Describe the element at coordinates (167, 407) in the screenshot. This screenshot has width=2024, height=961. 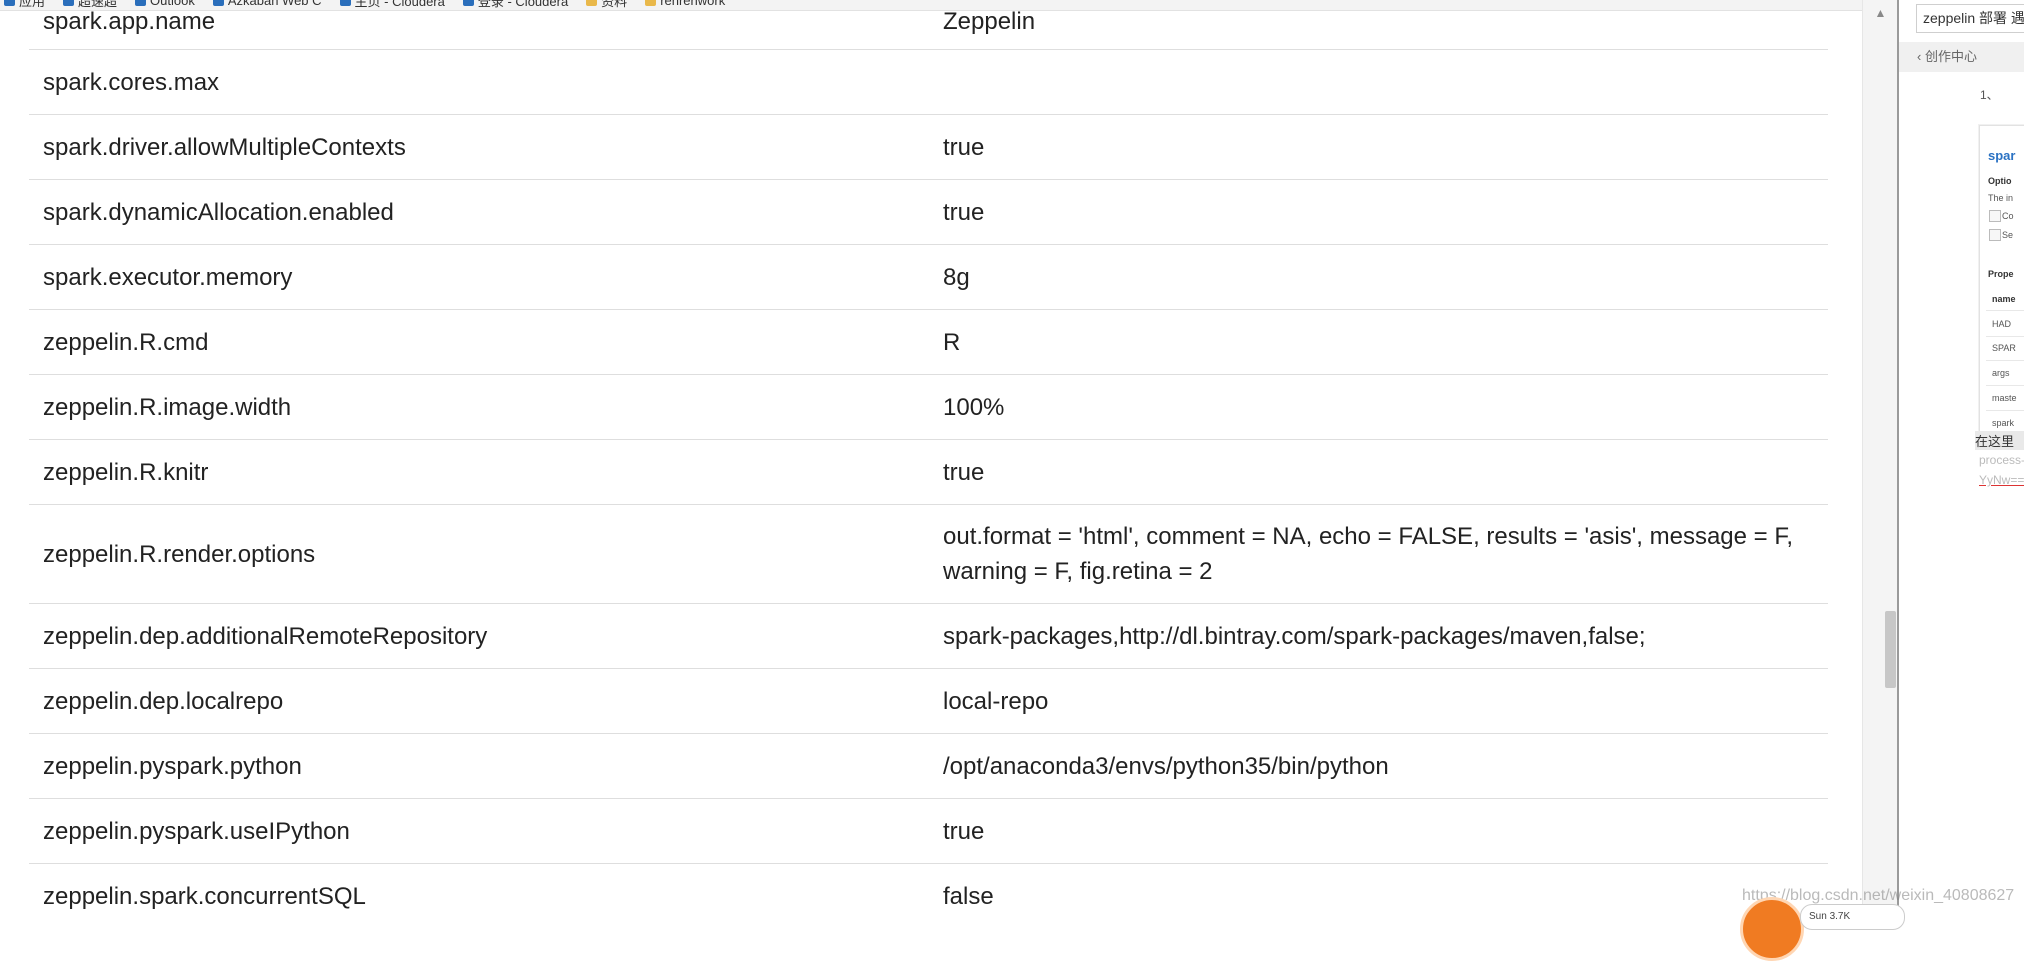
I see `property-name: zeppelin.R.image.width` at that location.